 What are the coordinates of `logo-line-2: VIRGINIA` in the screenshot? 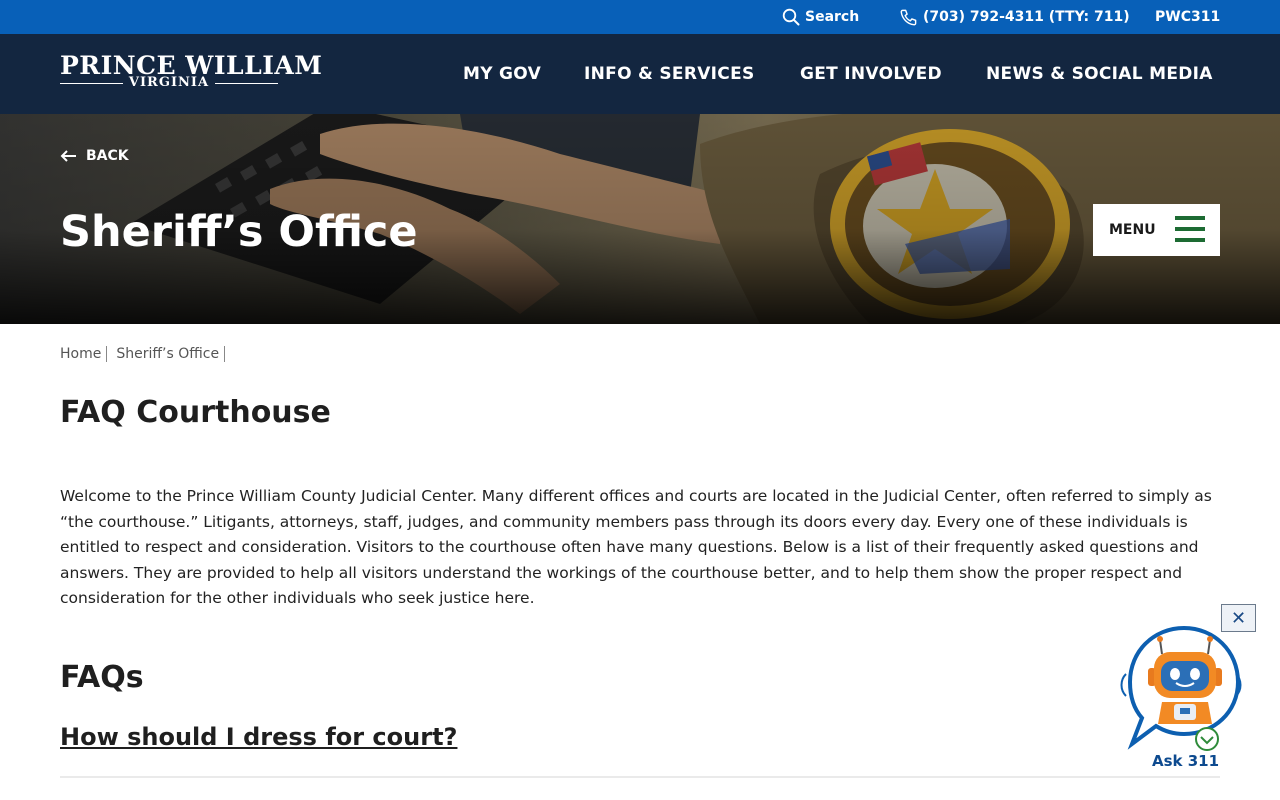 It's located at (169, 82).